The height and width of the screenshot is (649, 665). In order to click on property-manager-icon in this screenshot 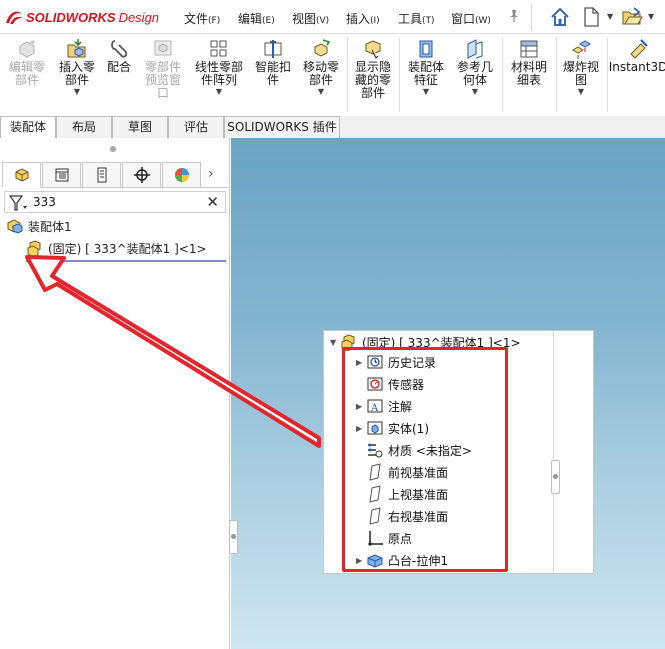, I will do `click(61, 175)`.